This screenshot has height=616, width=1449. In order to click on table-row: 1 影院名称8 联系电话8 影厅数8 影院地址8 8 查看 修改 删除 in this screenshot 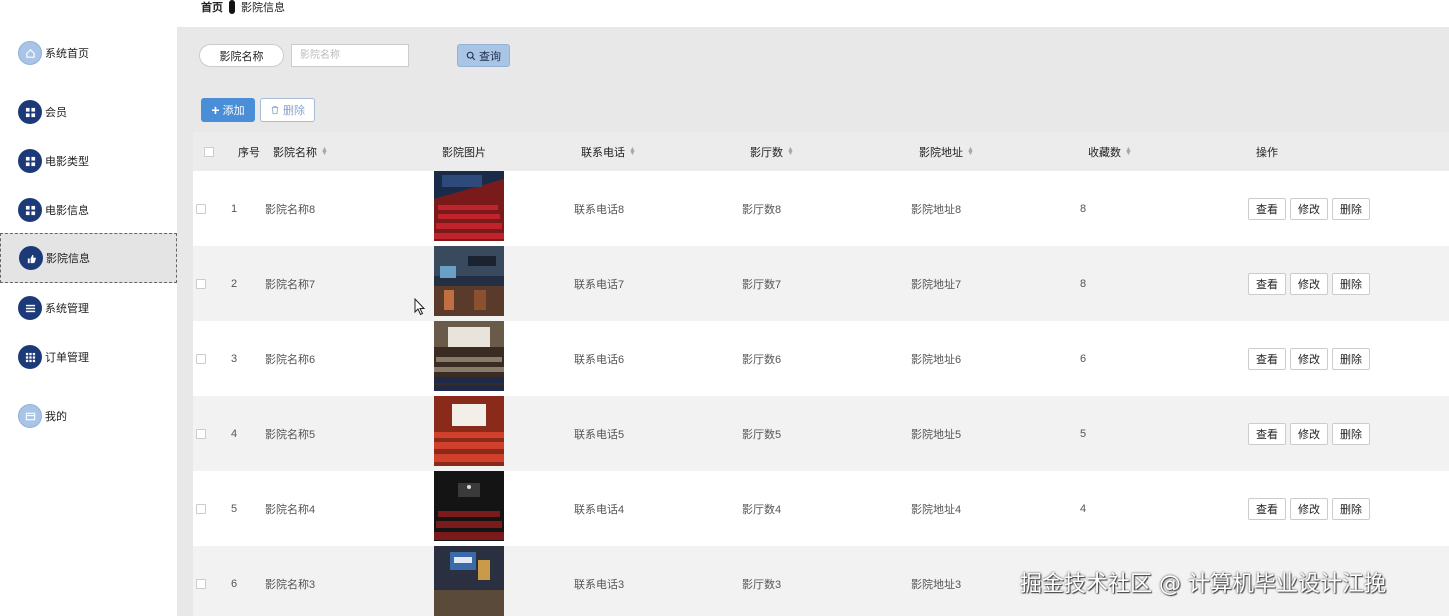, I will do `click(821, 208)`.